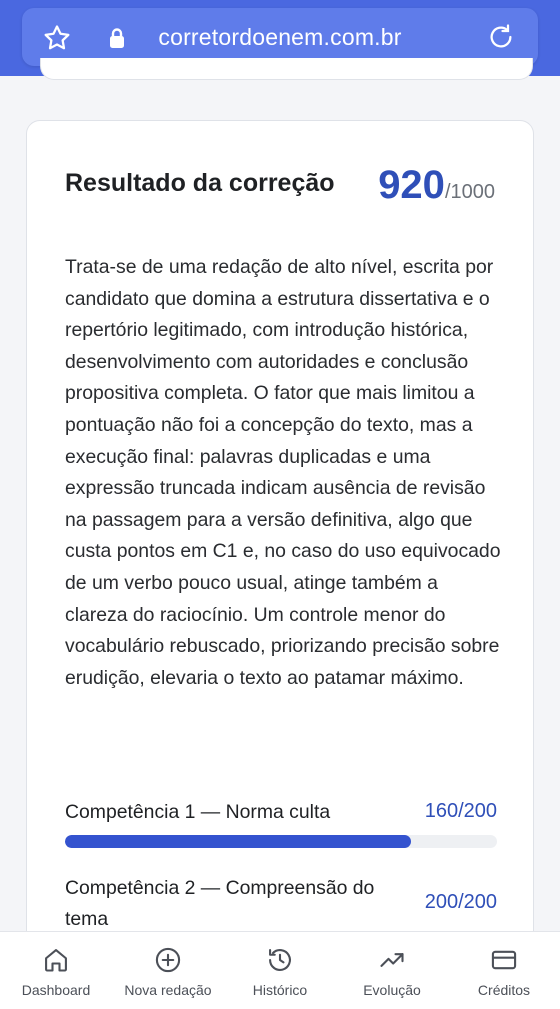 Image resolution: width=560 pixels, height=1009 pixels. Describe the element at coordinates (504, 990) in the screenshot. I see `nav-label: Créditos` at that location.